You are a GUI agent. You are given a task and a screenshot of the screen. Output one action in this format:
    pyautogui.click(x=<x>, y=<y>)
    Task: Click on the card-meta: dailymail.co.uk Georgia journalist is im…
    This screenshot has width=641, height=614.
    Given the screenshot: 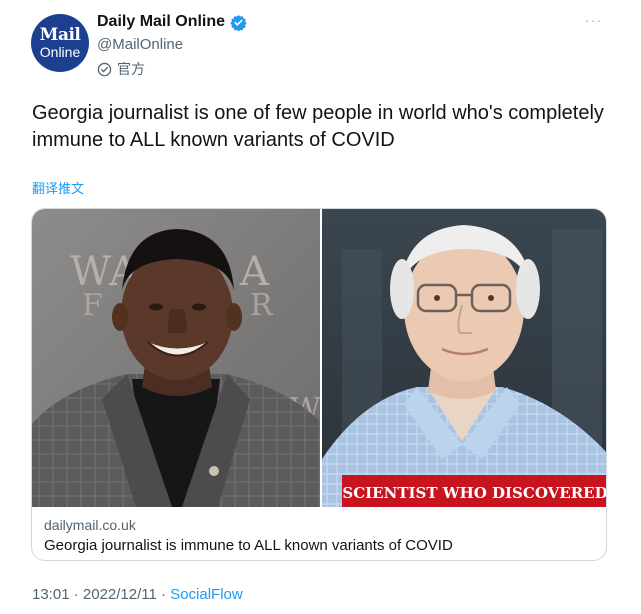 What is the action you would take?
    pyautogui.click(x=319, y=533)
    